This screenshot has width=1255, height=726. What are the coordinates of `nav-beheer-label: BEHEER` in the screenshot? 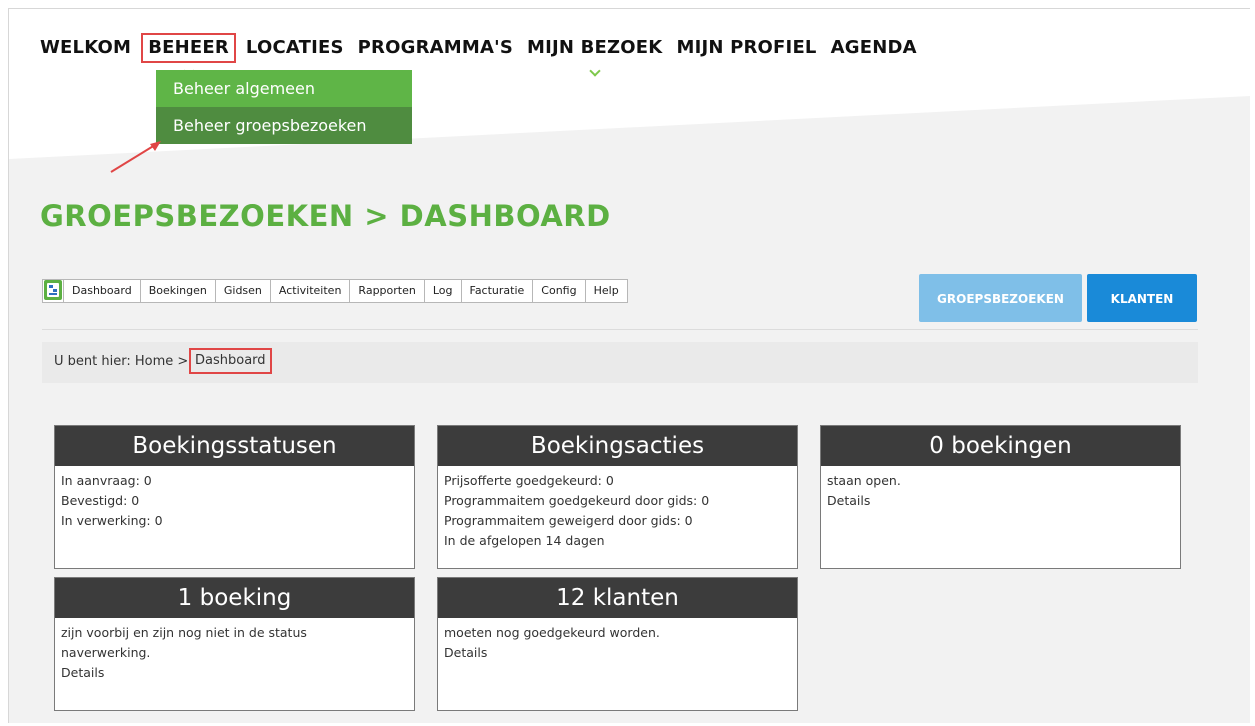 It's located at (188, 47).